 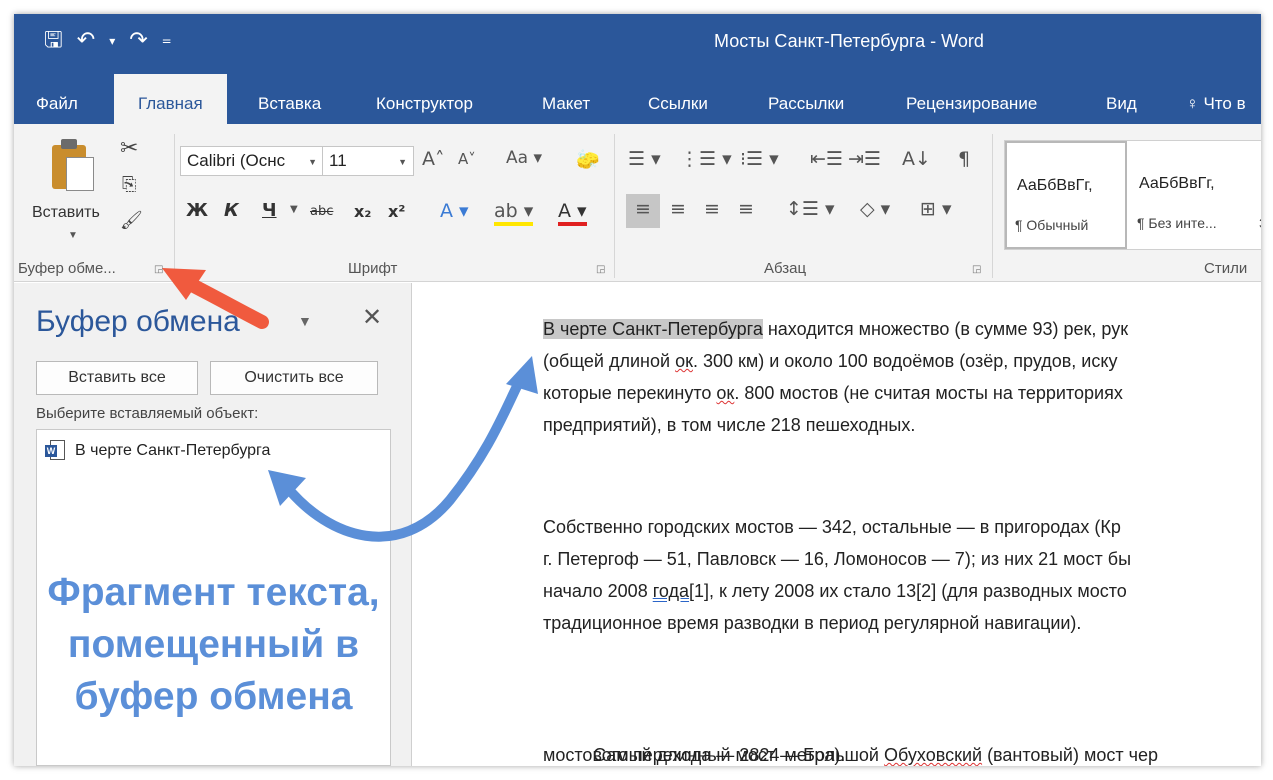 What do you see at coordinates (746, 209) in the screenshot?
I see `justify-icon: ≡` at bounding box center [746, 209].